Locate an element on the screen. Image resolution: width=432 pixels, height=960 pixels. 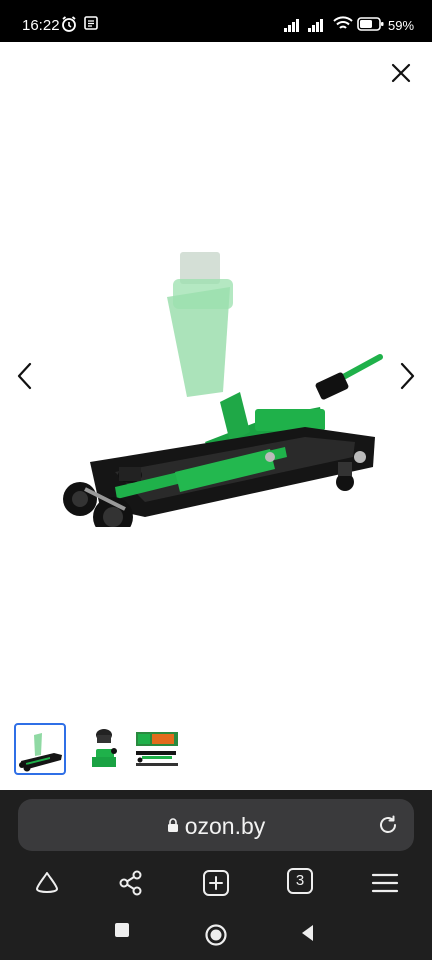
home-circle-icon is located at coordinates (216, 935).